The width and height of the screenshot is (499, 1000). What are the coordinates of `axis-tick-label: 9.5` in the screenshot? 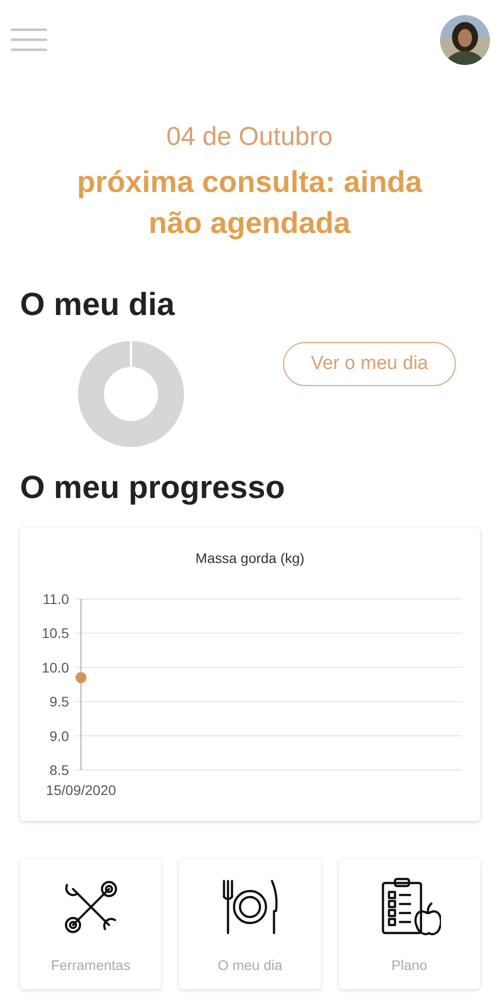 It's located at (59, 702).